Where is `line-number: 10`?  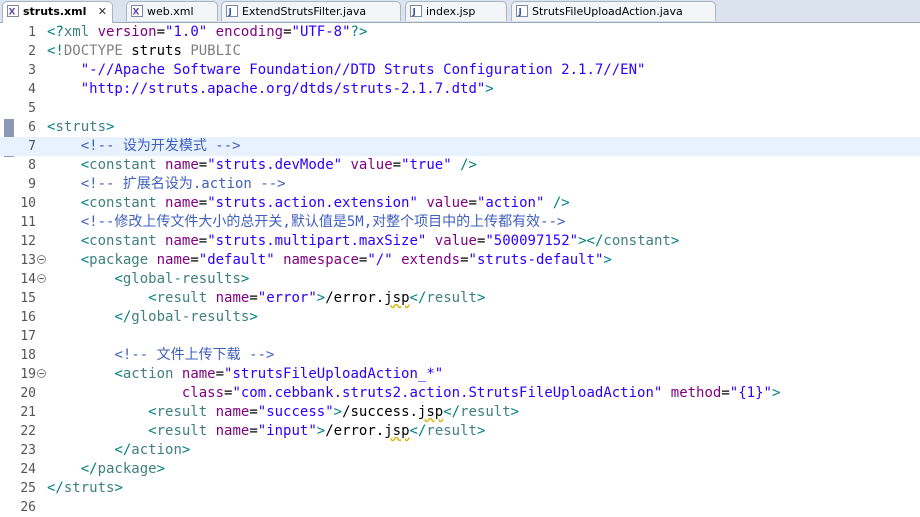
line-number: 10 is located at coordinates (28, 203).